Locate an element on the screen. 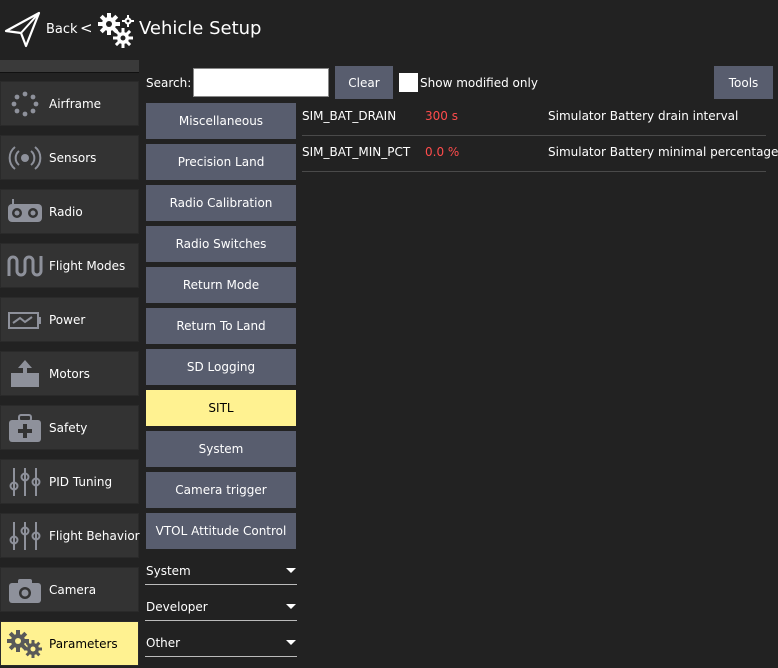  sidebar-item-label: Sensors is located at coordinates (73, 158).